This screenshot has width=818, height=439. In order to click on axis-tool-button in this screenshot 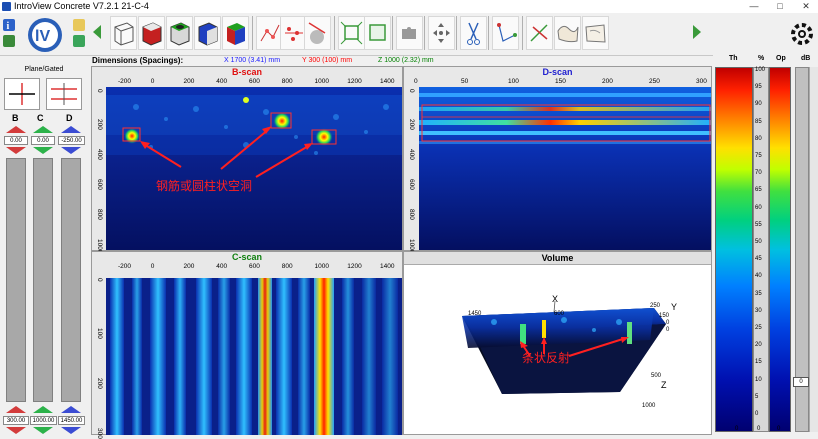, I will do `click(505, 33)`.